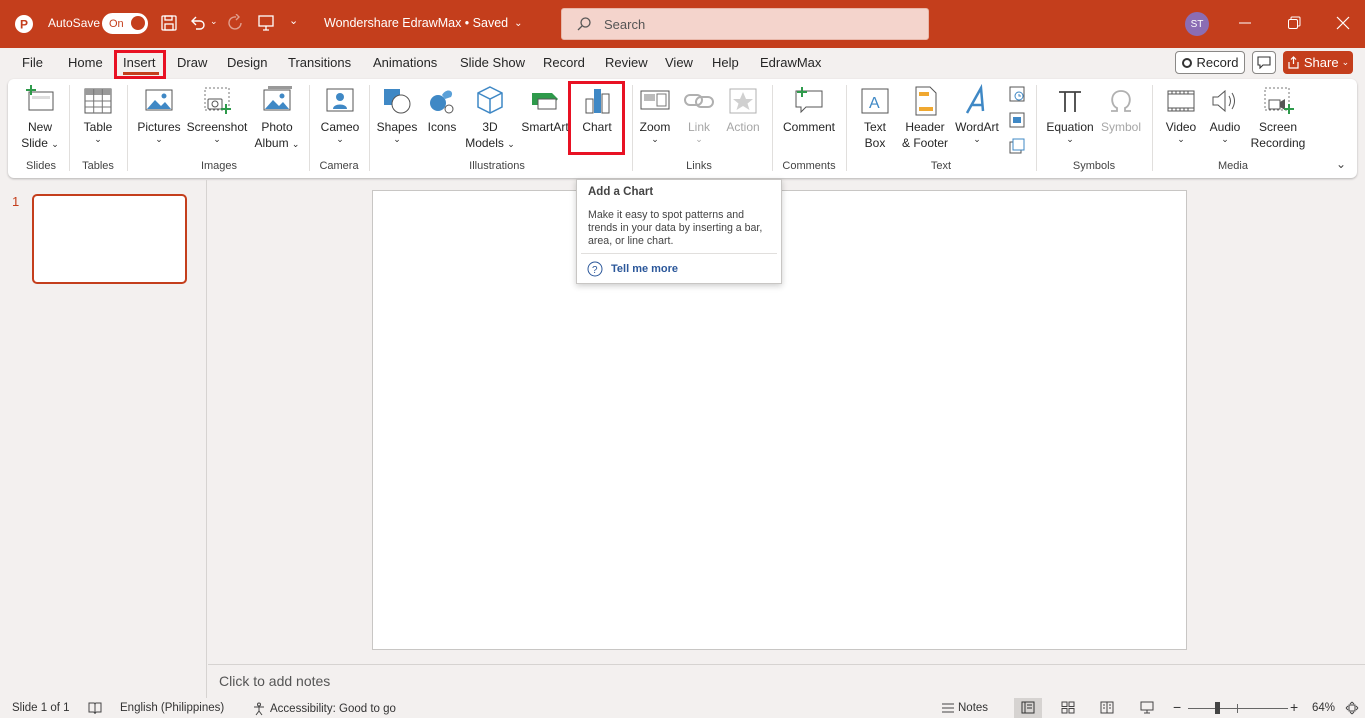 This screenshot has height=718, width=1365. Describe the element at coordinates (964, 708) in the screenshot. I see `notes-button: Notes` at that location.